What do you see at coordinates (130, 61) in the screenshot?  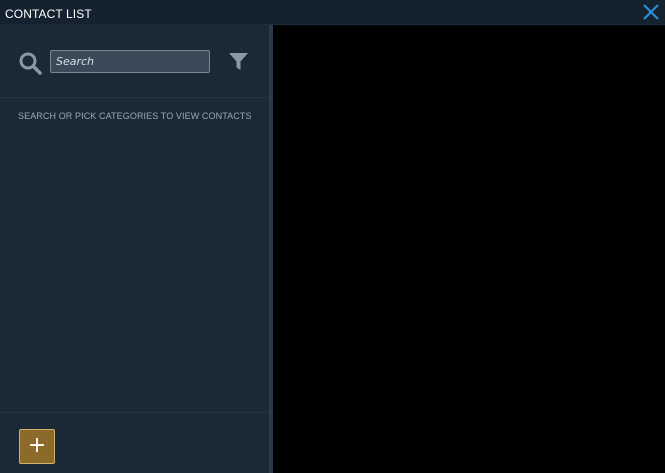 I see `search-input` at bounding box center [130, 61].